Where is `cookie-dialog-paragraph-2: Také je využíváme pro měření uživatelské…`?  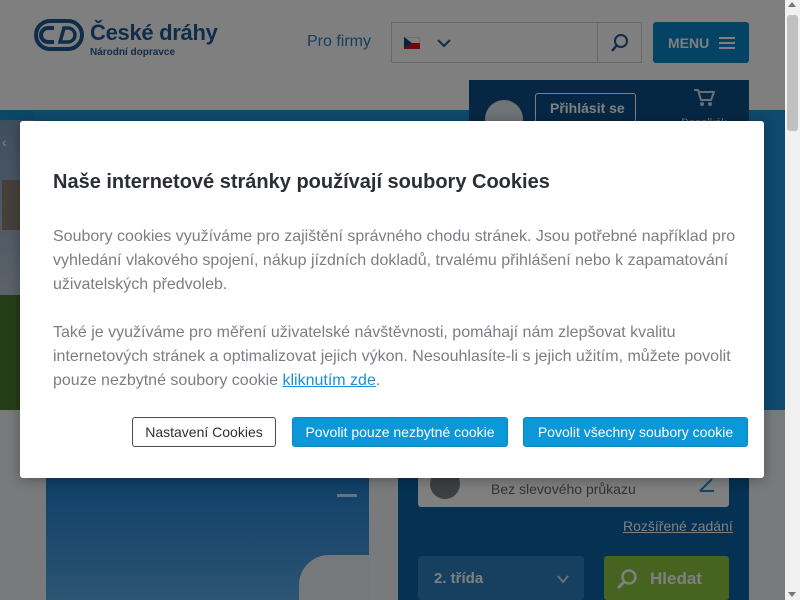 cookie-dialog-paragraph-2: Také je využíváme pro měření uživatelské… is located at coordinates (398, 357).